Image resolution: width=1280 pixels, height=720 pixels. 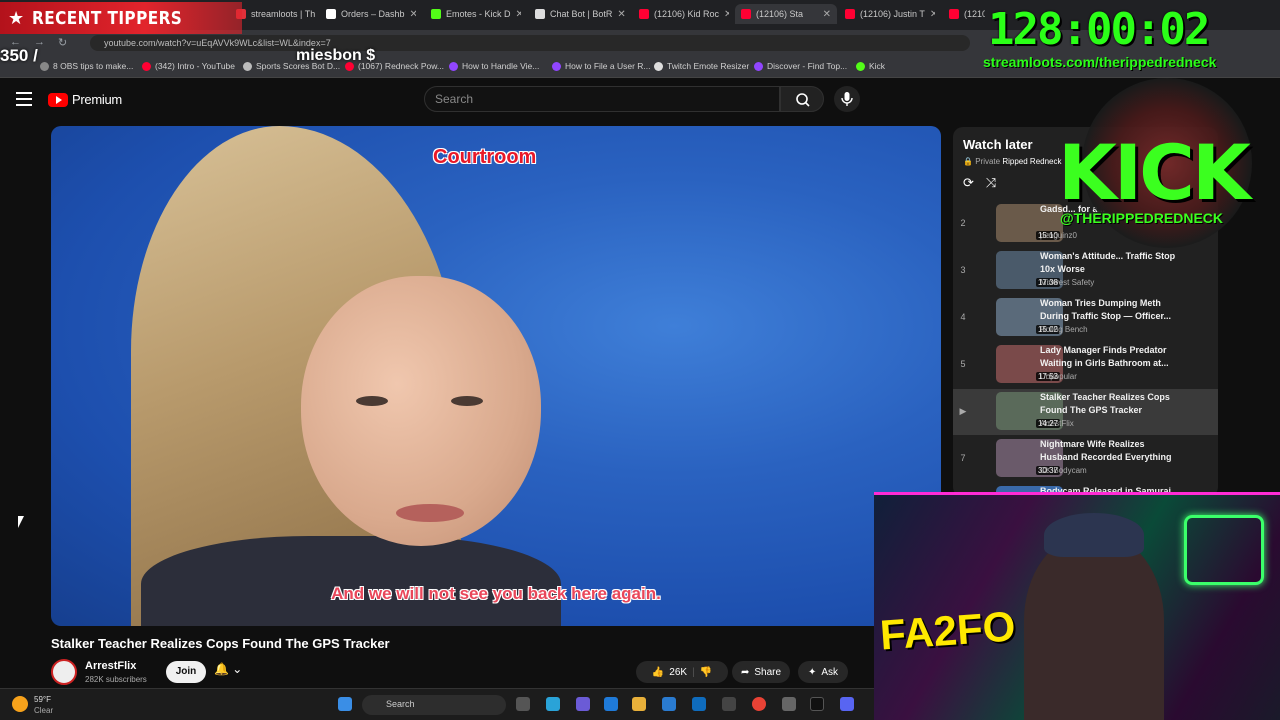 What do you see at coordinates (345, 704) in the screenshot?
I see `start-icon` at bounding box center [345, 704].